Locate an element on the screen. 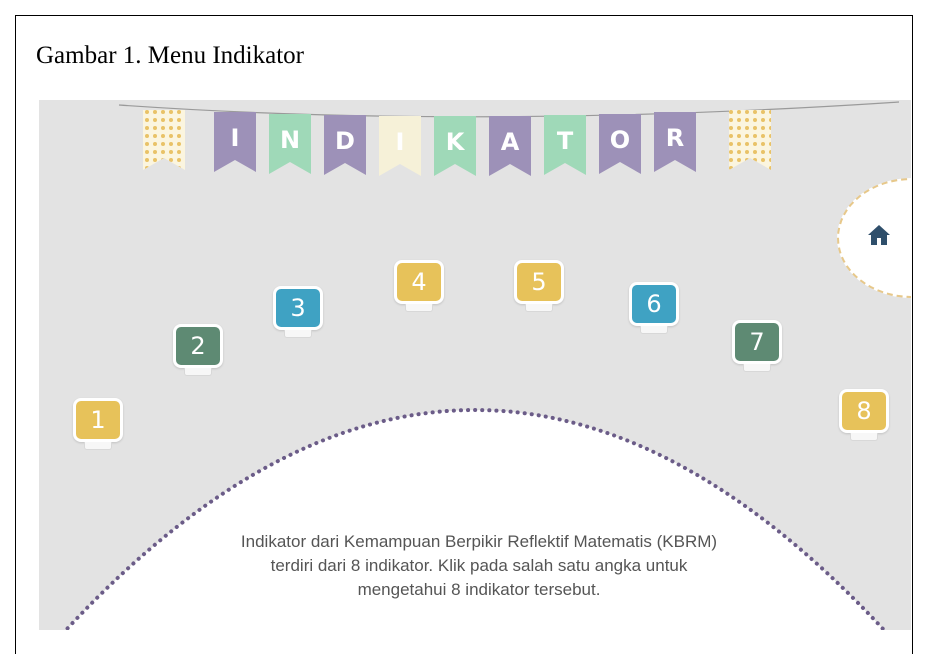 Image resolution: width=928 pixels, height=654 pixels. indicator-button-2: 2 is located at coordinates (198, 350).